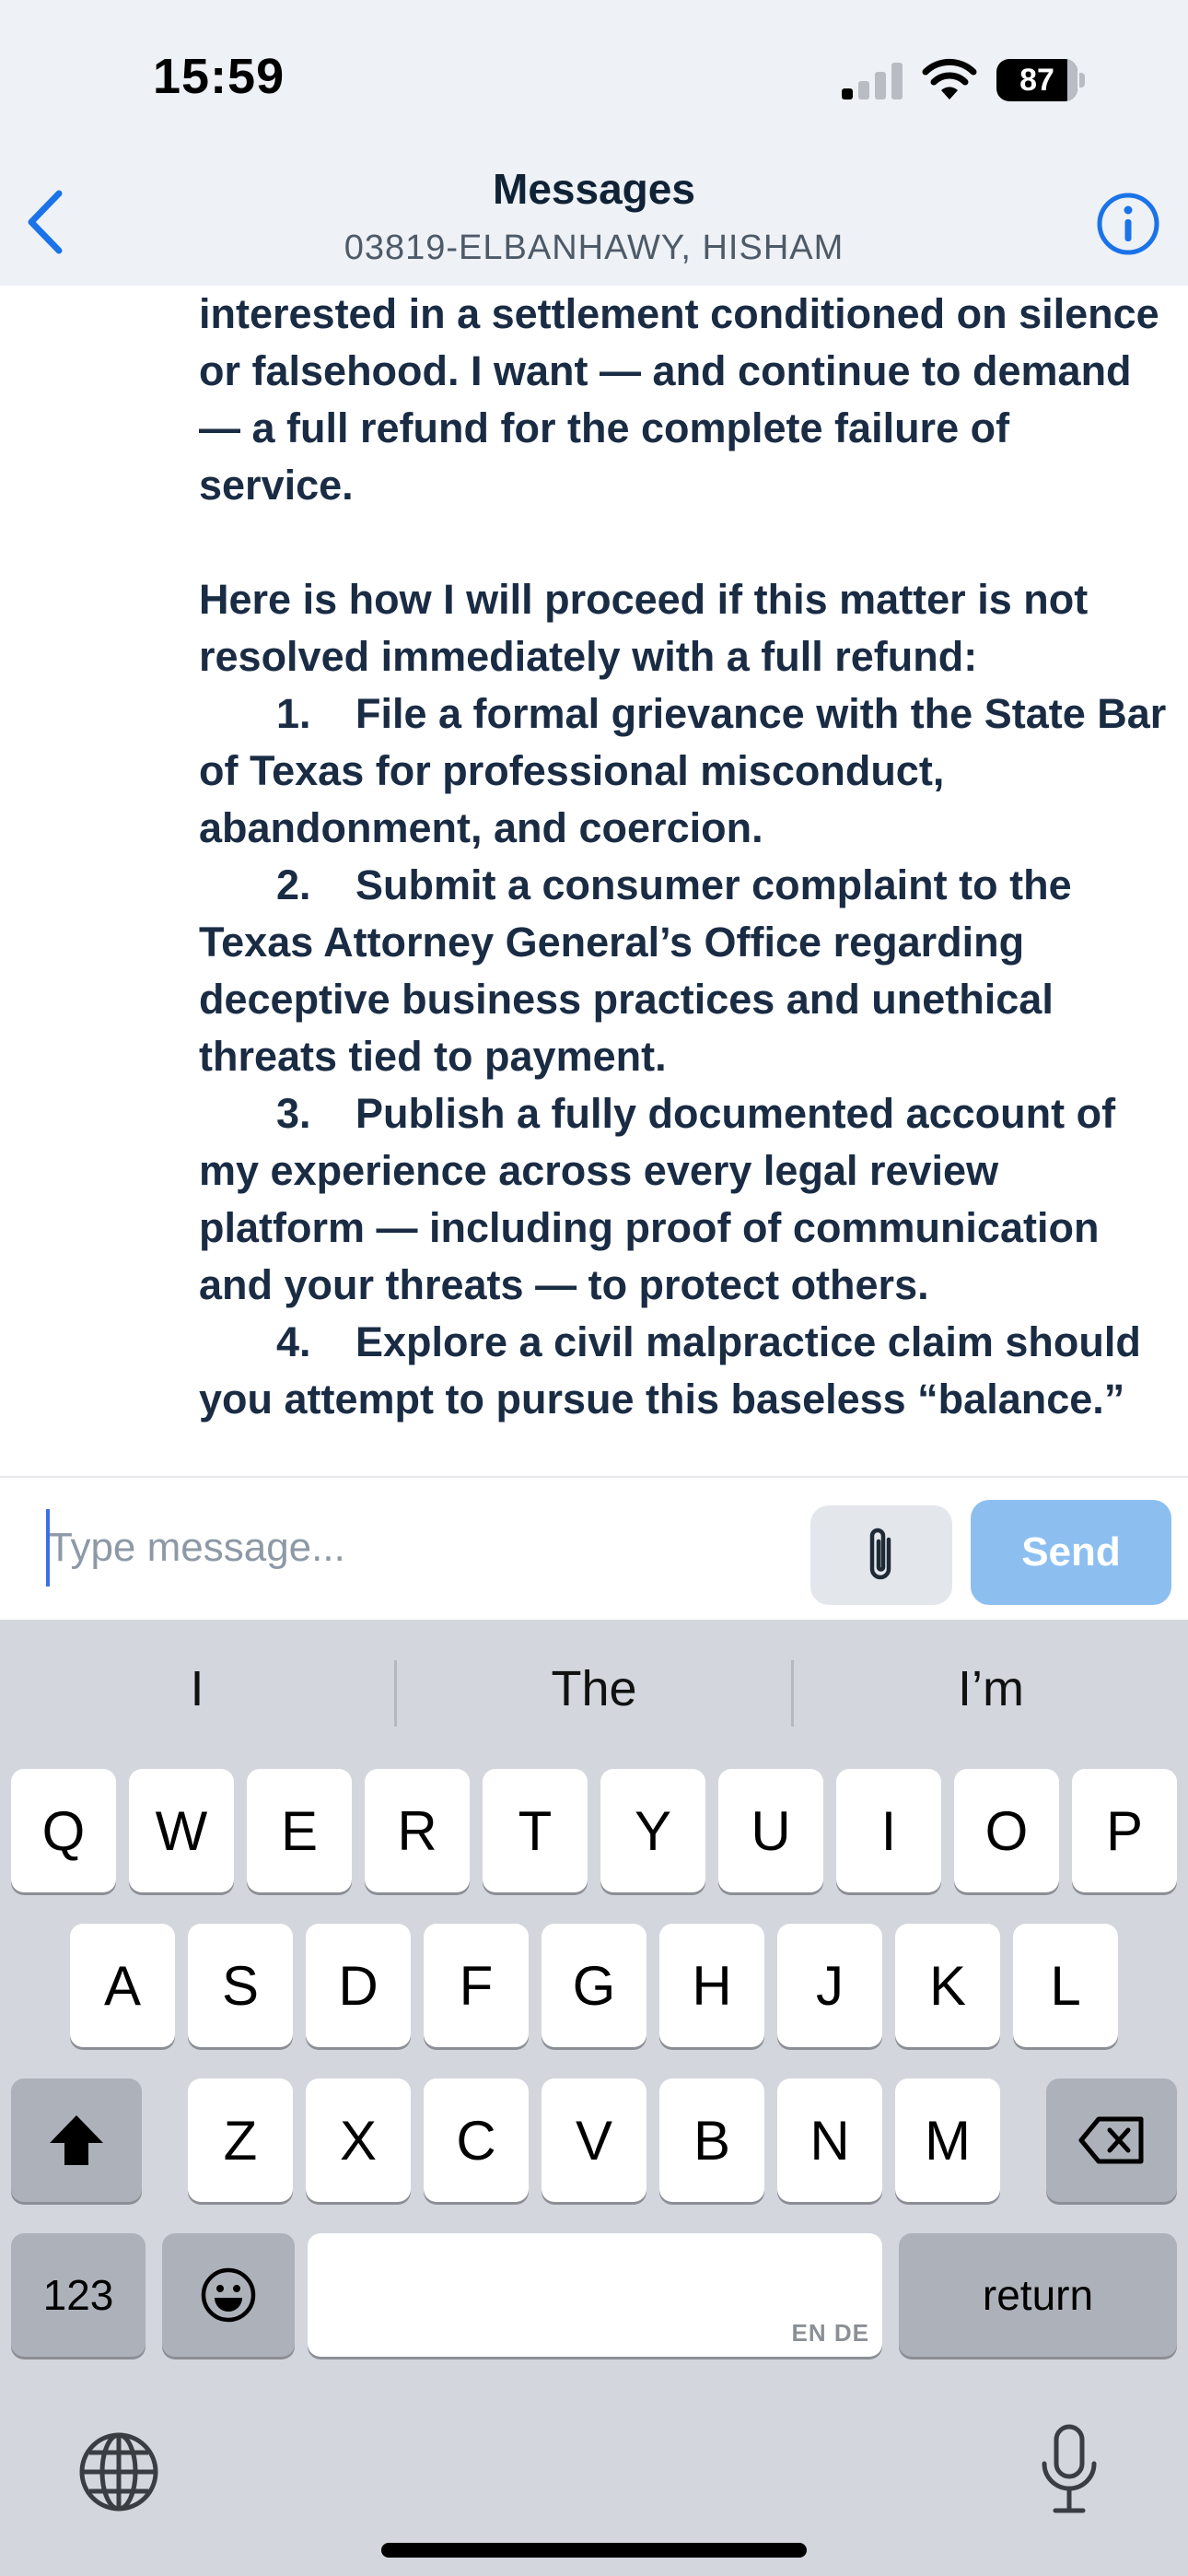  What do you see at coordinates (711, 1986) in the screenshot?
I see `key: H` at bounding box center [711, 1986].